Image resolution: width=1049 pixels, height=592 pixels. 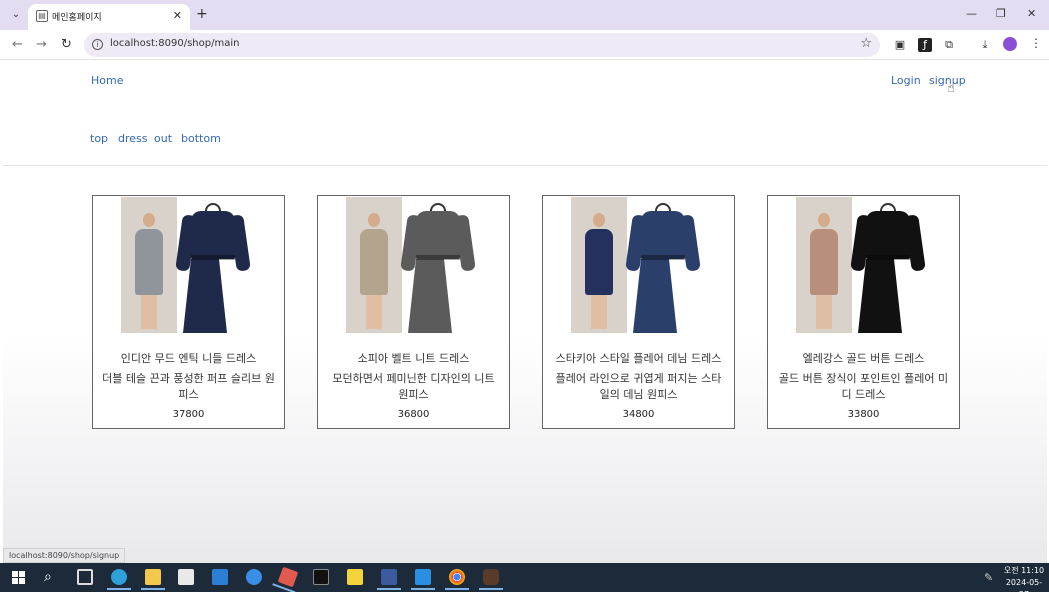 What do you see at coordinates (99, 138) in the screenshot?
I see `category-link-top: top` at bounding box center [99, 138].